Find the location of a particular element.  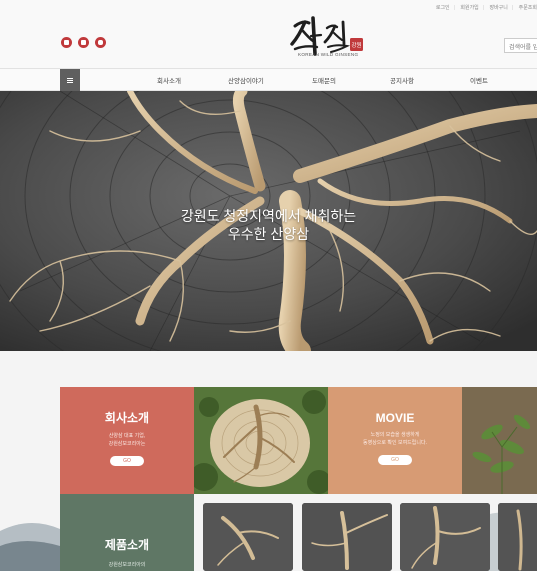

movie-tile-desc: 노정의 모습을 생생하게 동영상으로 확인 보여드립니다. is located at coordinates (395, 439).